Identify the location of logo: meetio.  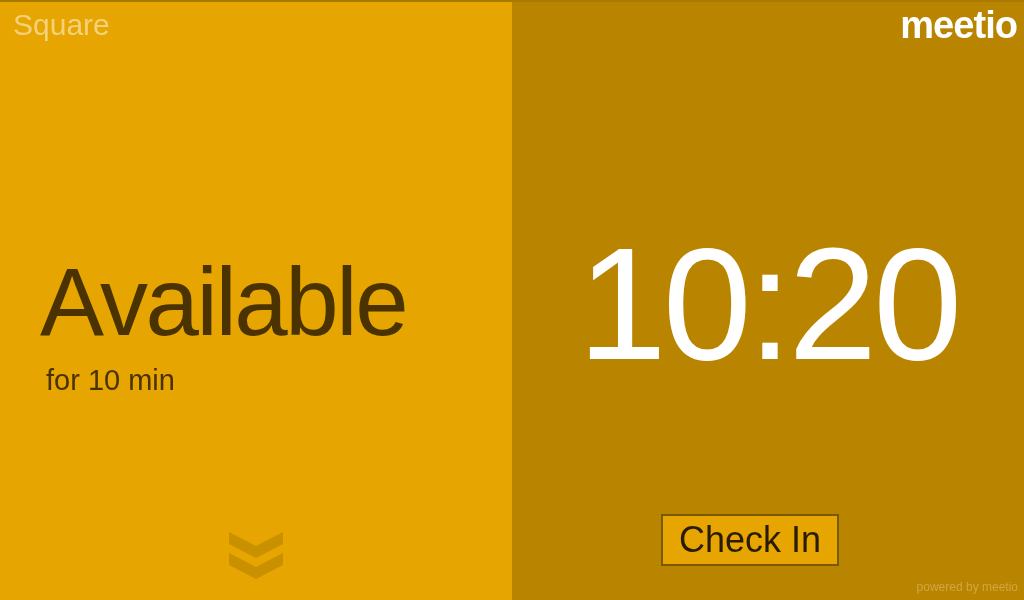
(958, 25).